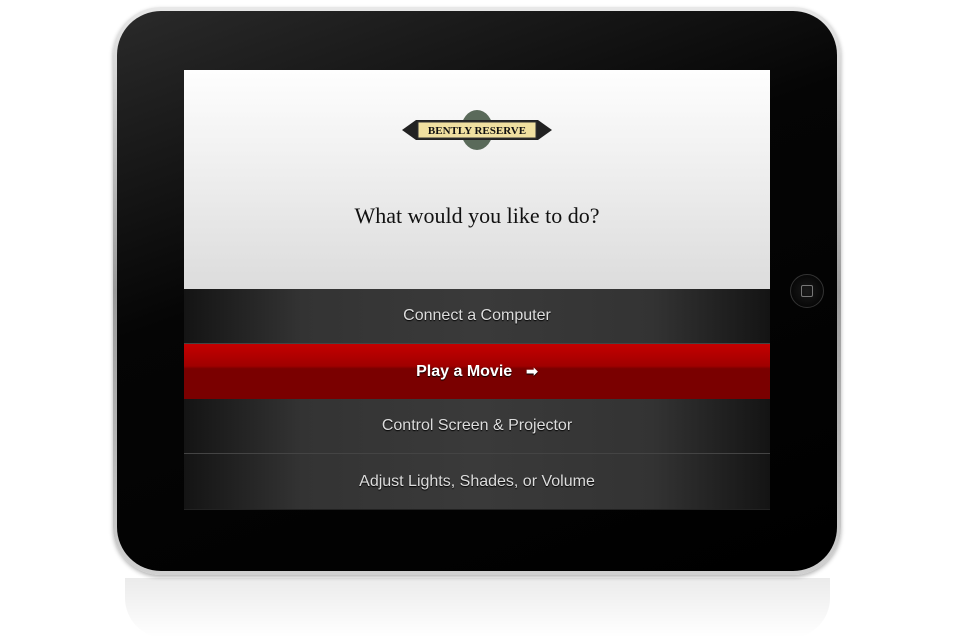  I want to click on menu-item-label: Control Screen & Projector, so click(477, 425).